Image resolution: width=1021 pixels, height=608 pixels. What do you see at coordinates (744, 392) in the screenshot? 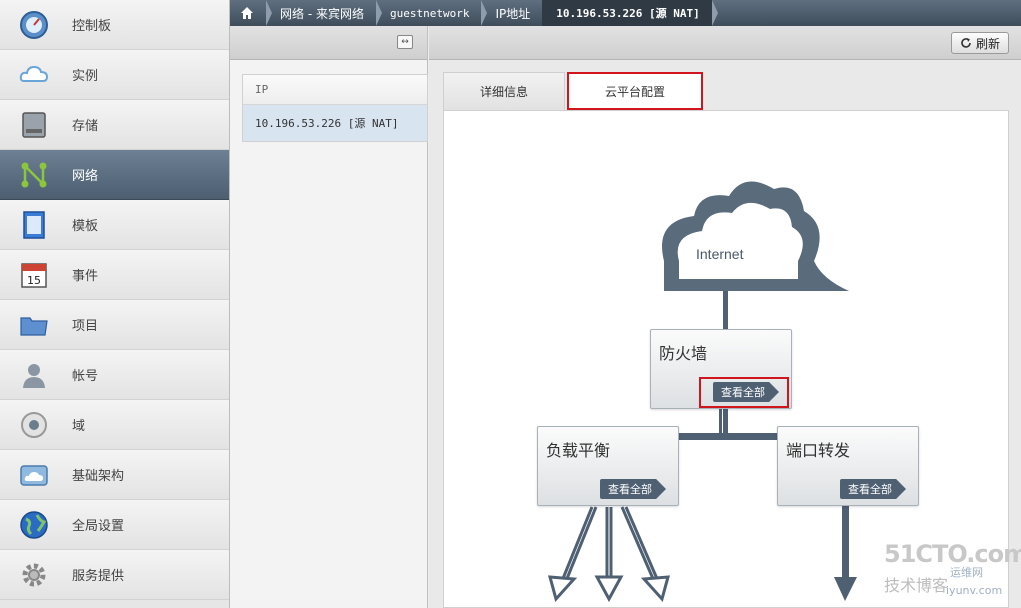
I see `firewall-button-highlight` at bounding box center [744, 392].